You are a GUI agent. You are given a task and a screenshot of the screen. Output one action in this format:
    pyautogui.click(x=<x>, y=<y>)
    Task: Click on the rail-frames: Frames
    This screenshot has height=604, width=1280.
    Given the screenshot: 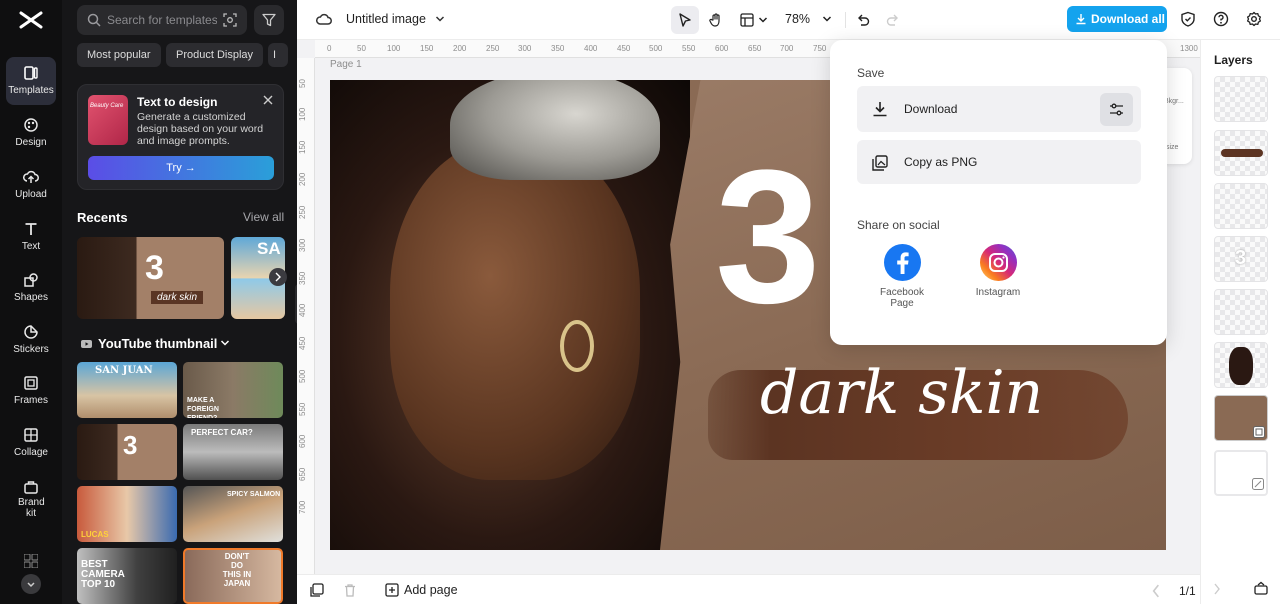 What is the action you would take?
    pyautogui.click(x=31, y=391)
    